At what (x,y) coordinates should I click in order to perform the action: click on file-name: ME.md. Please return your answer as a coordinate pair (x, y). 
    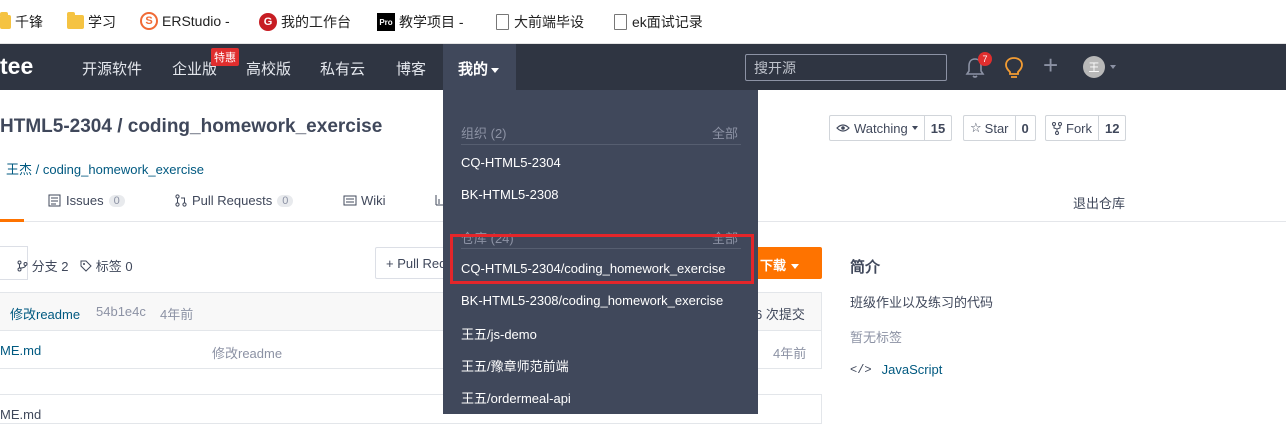
    Looking at the image, I should click on (20, 350).